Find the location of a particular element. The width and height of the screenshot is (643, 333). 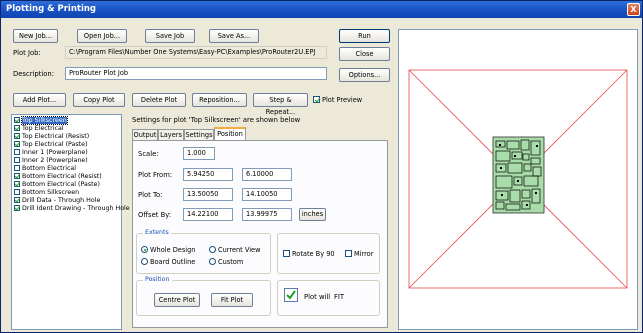

plot-preview-checkbox: Plot Preview is located at coordinates (337, 100).